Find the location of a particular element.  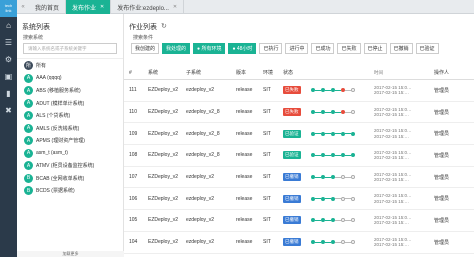

list-item: A AMLS (反洗钱系统) is located at coordinates (70, 128).